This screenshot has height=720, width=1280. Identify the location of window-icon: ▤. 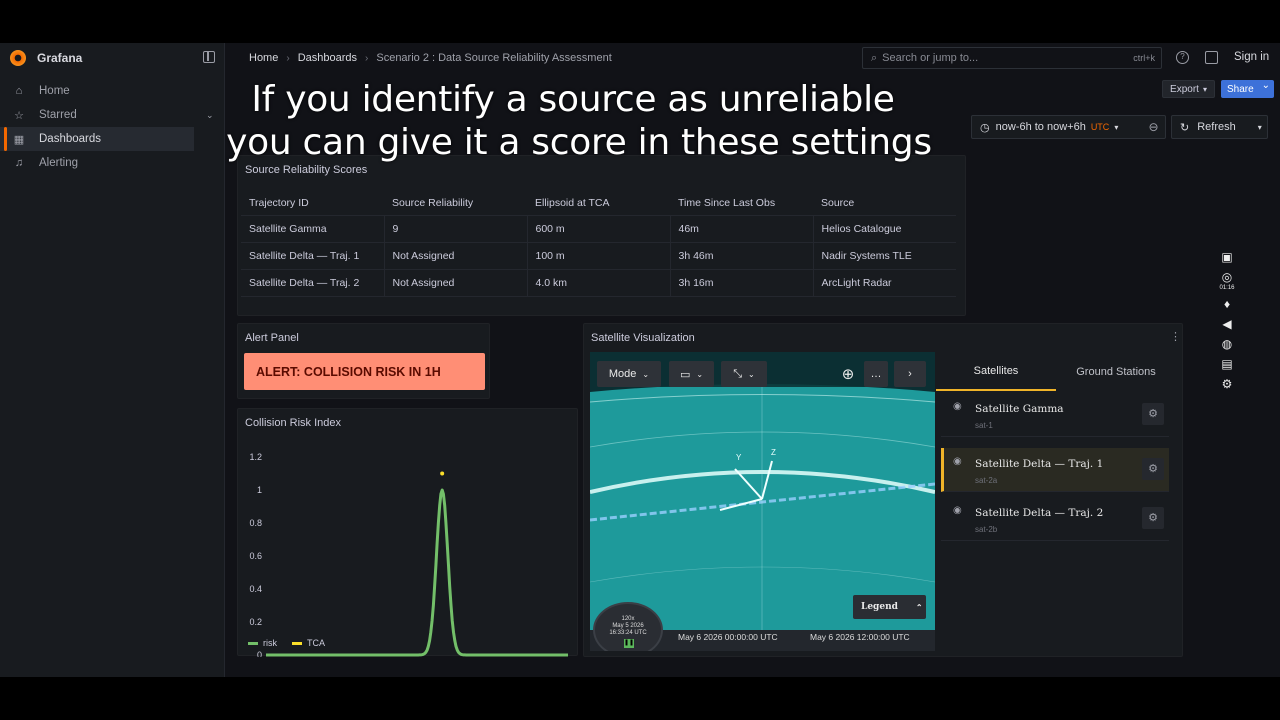
(1227, 364).